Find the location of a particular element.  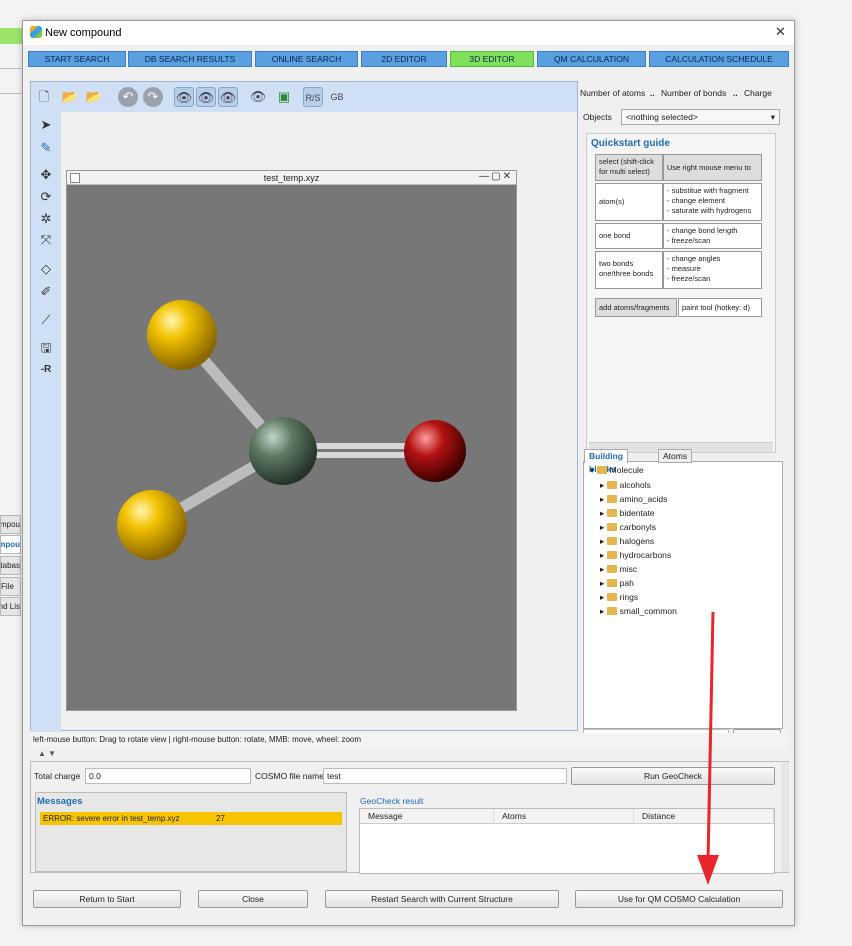

rotate-icon: ⟳ is located at coordinates (46, 197).